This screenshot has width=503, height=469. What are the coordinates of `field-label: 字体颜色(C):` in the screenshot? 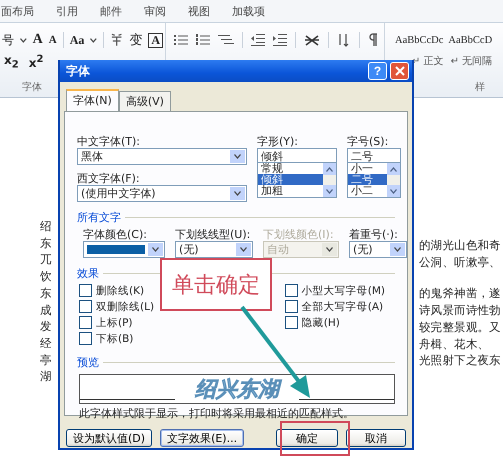 It's located at (115, 234).